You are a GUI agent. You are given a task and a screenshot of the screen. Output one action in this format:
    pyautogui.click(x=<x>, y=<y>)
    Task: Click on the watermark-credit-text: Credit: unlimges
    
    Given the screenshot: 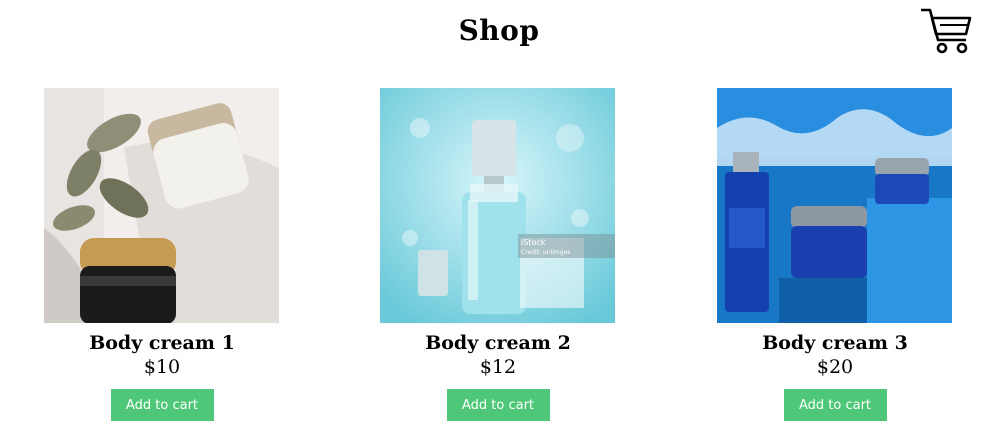 What is the action you would take?
    pyautogui.click(x=545, y=252)
    